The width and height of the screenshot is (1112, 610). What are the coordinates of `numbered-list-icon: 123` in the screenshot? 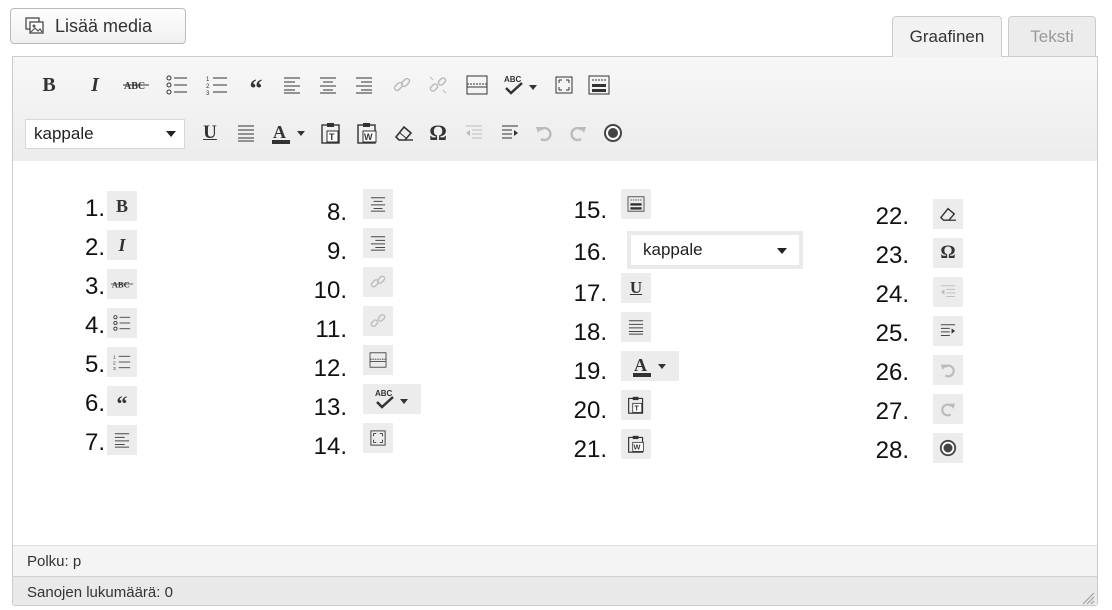 It's located at (217, 85).